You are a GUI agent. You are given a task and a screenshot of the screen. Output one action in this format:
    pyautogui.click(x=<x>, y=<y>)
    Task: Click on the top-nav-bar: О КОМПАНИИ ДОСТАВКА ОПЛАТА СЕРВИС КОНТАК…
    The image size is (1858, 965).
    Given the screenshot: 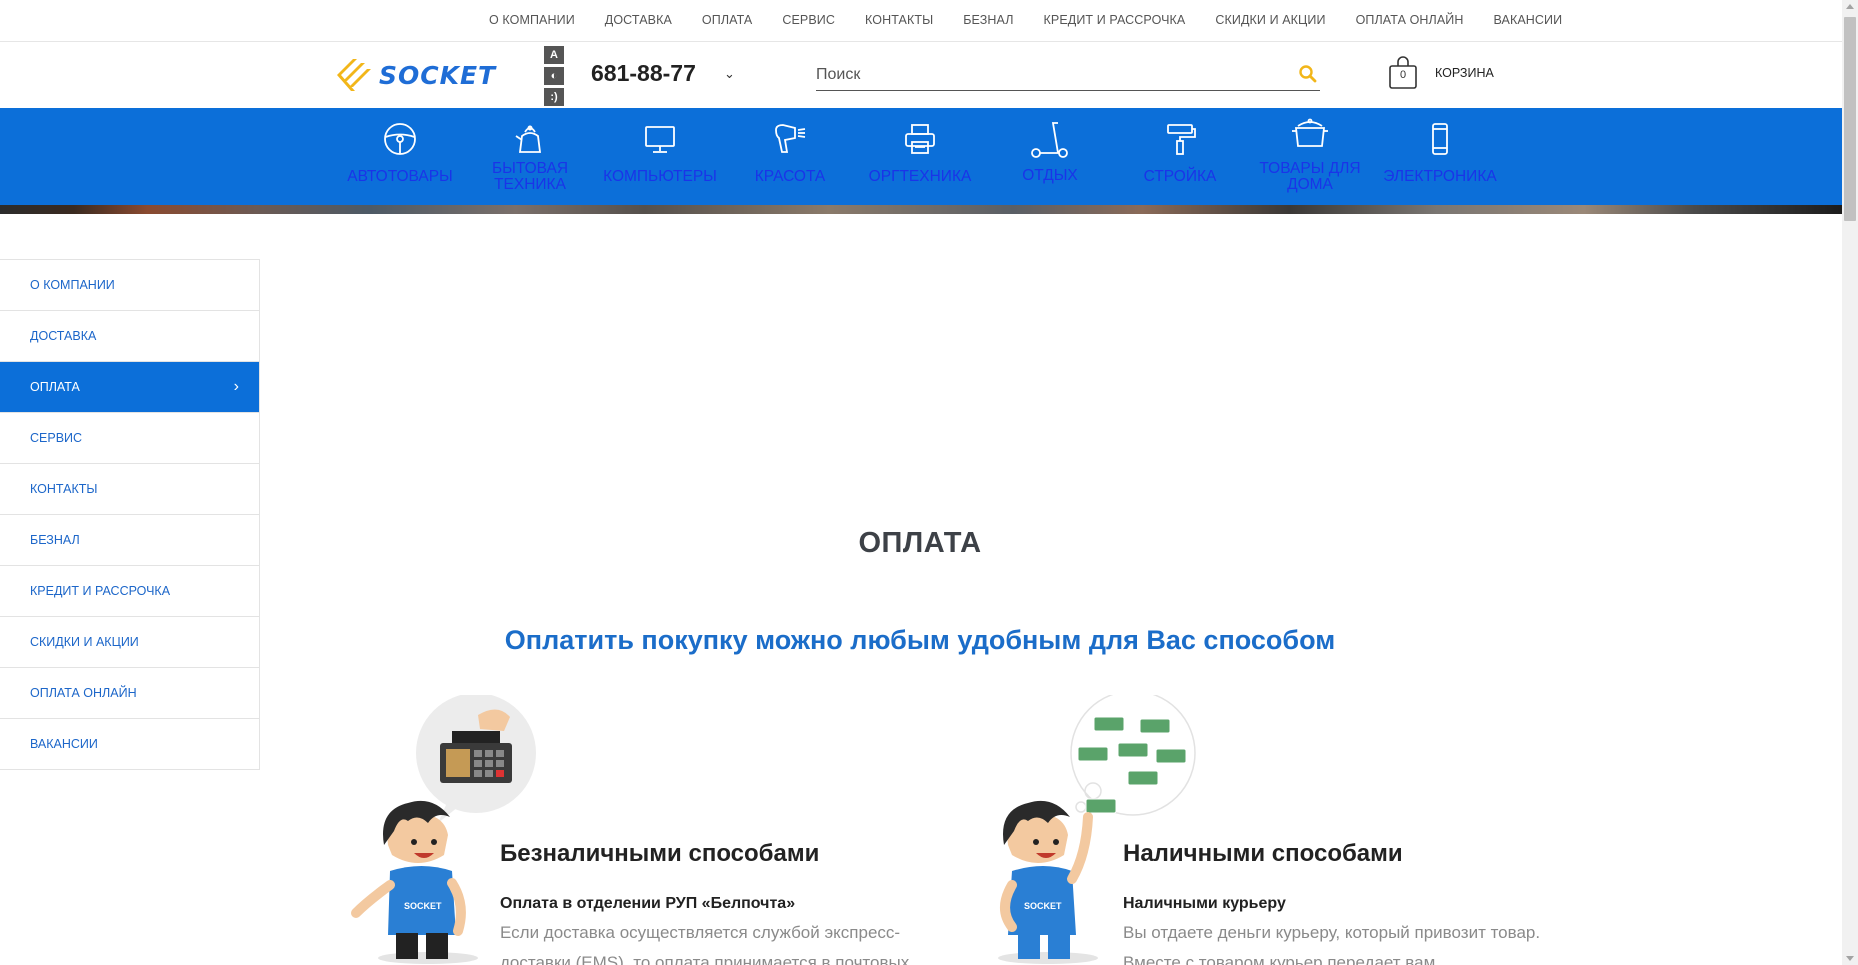 What is the action you would take?
    pyautogui.click(x=921, y=21)
    